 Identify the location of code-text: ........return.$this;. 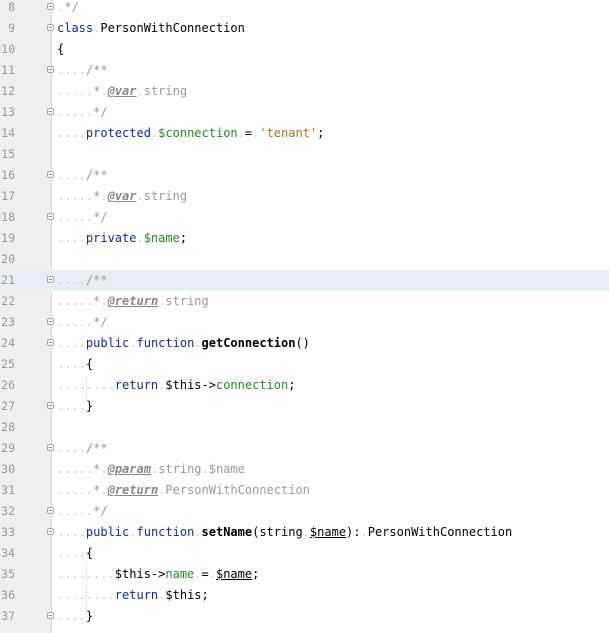
(133, 595).